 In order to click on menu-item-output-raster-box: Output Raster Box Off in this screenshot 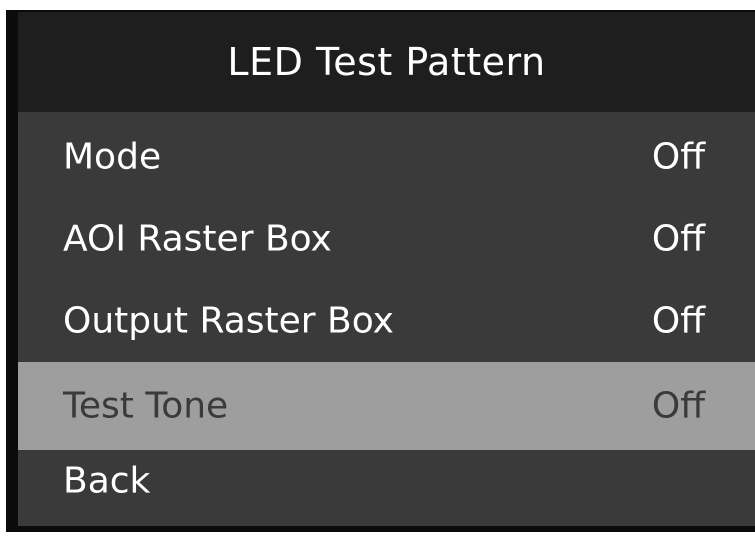, I will do `click(386, 321)`.